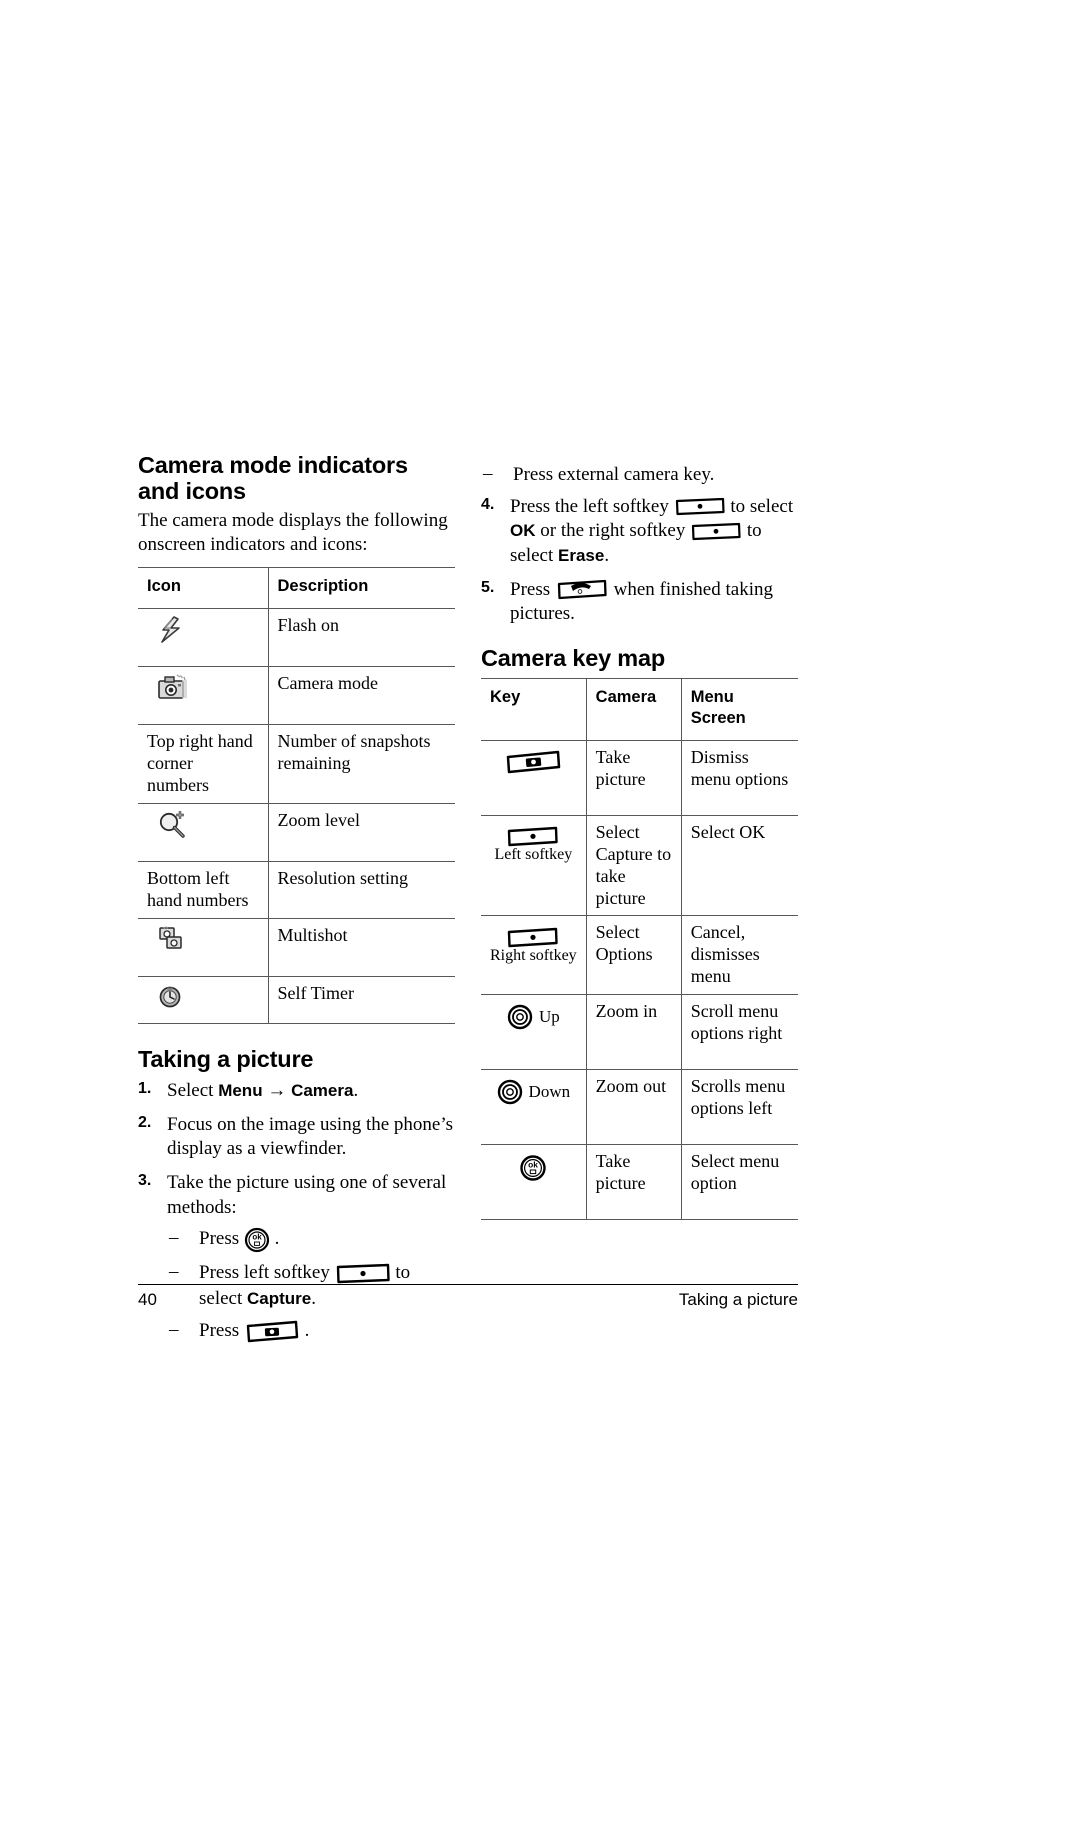 This screenshot has height=1827, width=1080. I want to click on continued-substep-list: – Press external camera key., so click(639, 475).